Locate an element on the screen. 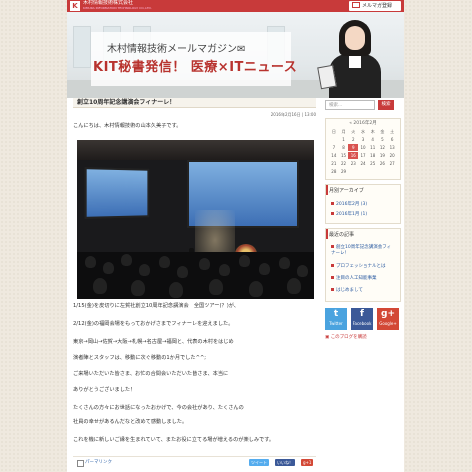 The image size is (472, 472). calendar-day: 7 is located at coordinates (334, 147).